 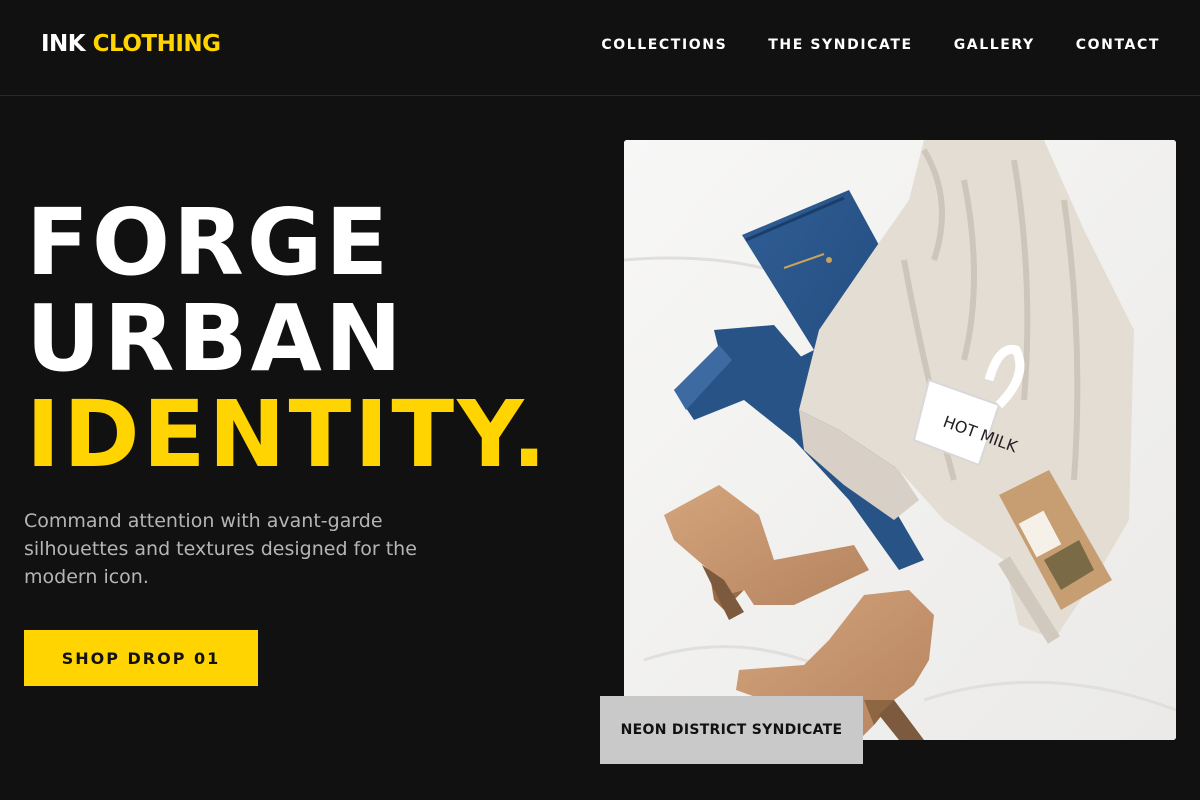 I want to click on nav-link-the-syndicate: THE SYNDICATE, so click(x=840, y=45).